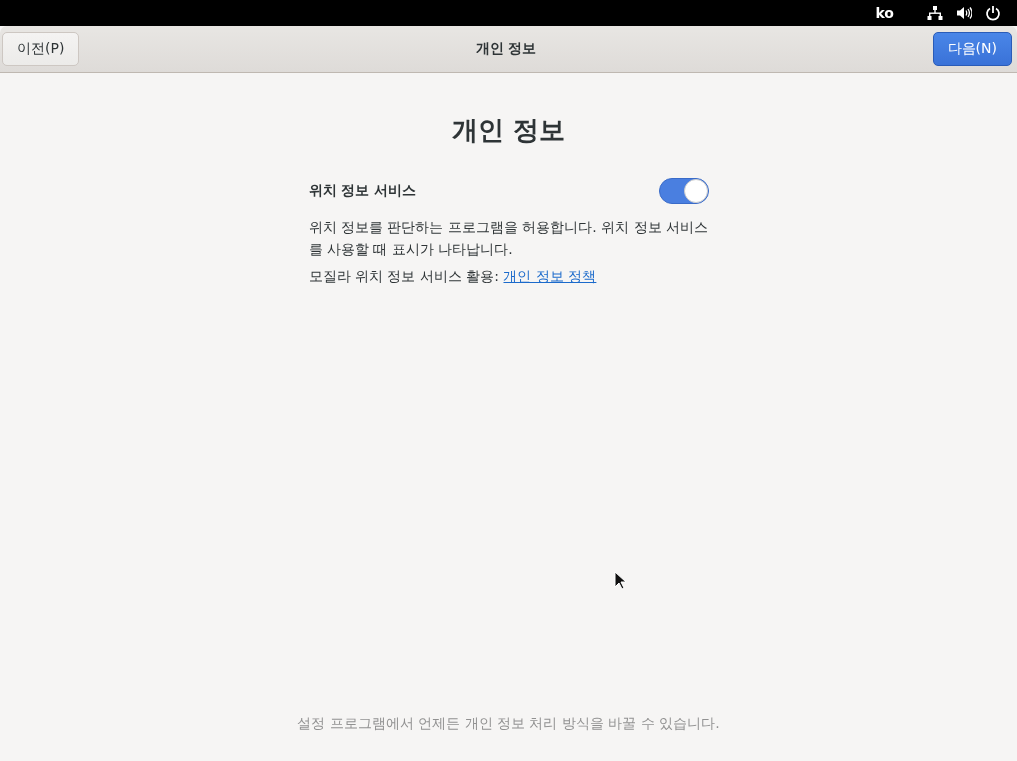 This screenshot has width=1017, height=761. Describe the element at coordinates (508, 238) in the screenshot. I see `location-services-description: 위치 정보를 판단하는 프로그램을 허용합니다. 위치 정보 서비스를 사용할 때 표시가 나타납니다.` at that location.